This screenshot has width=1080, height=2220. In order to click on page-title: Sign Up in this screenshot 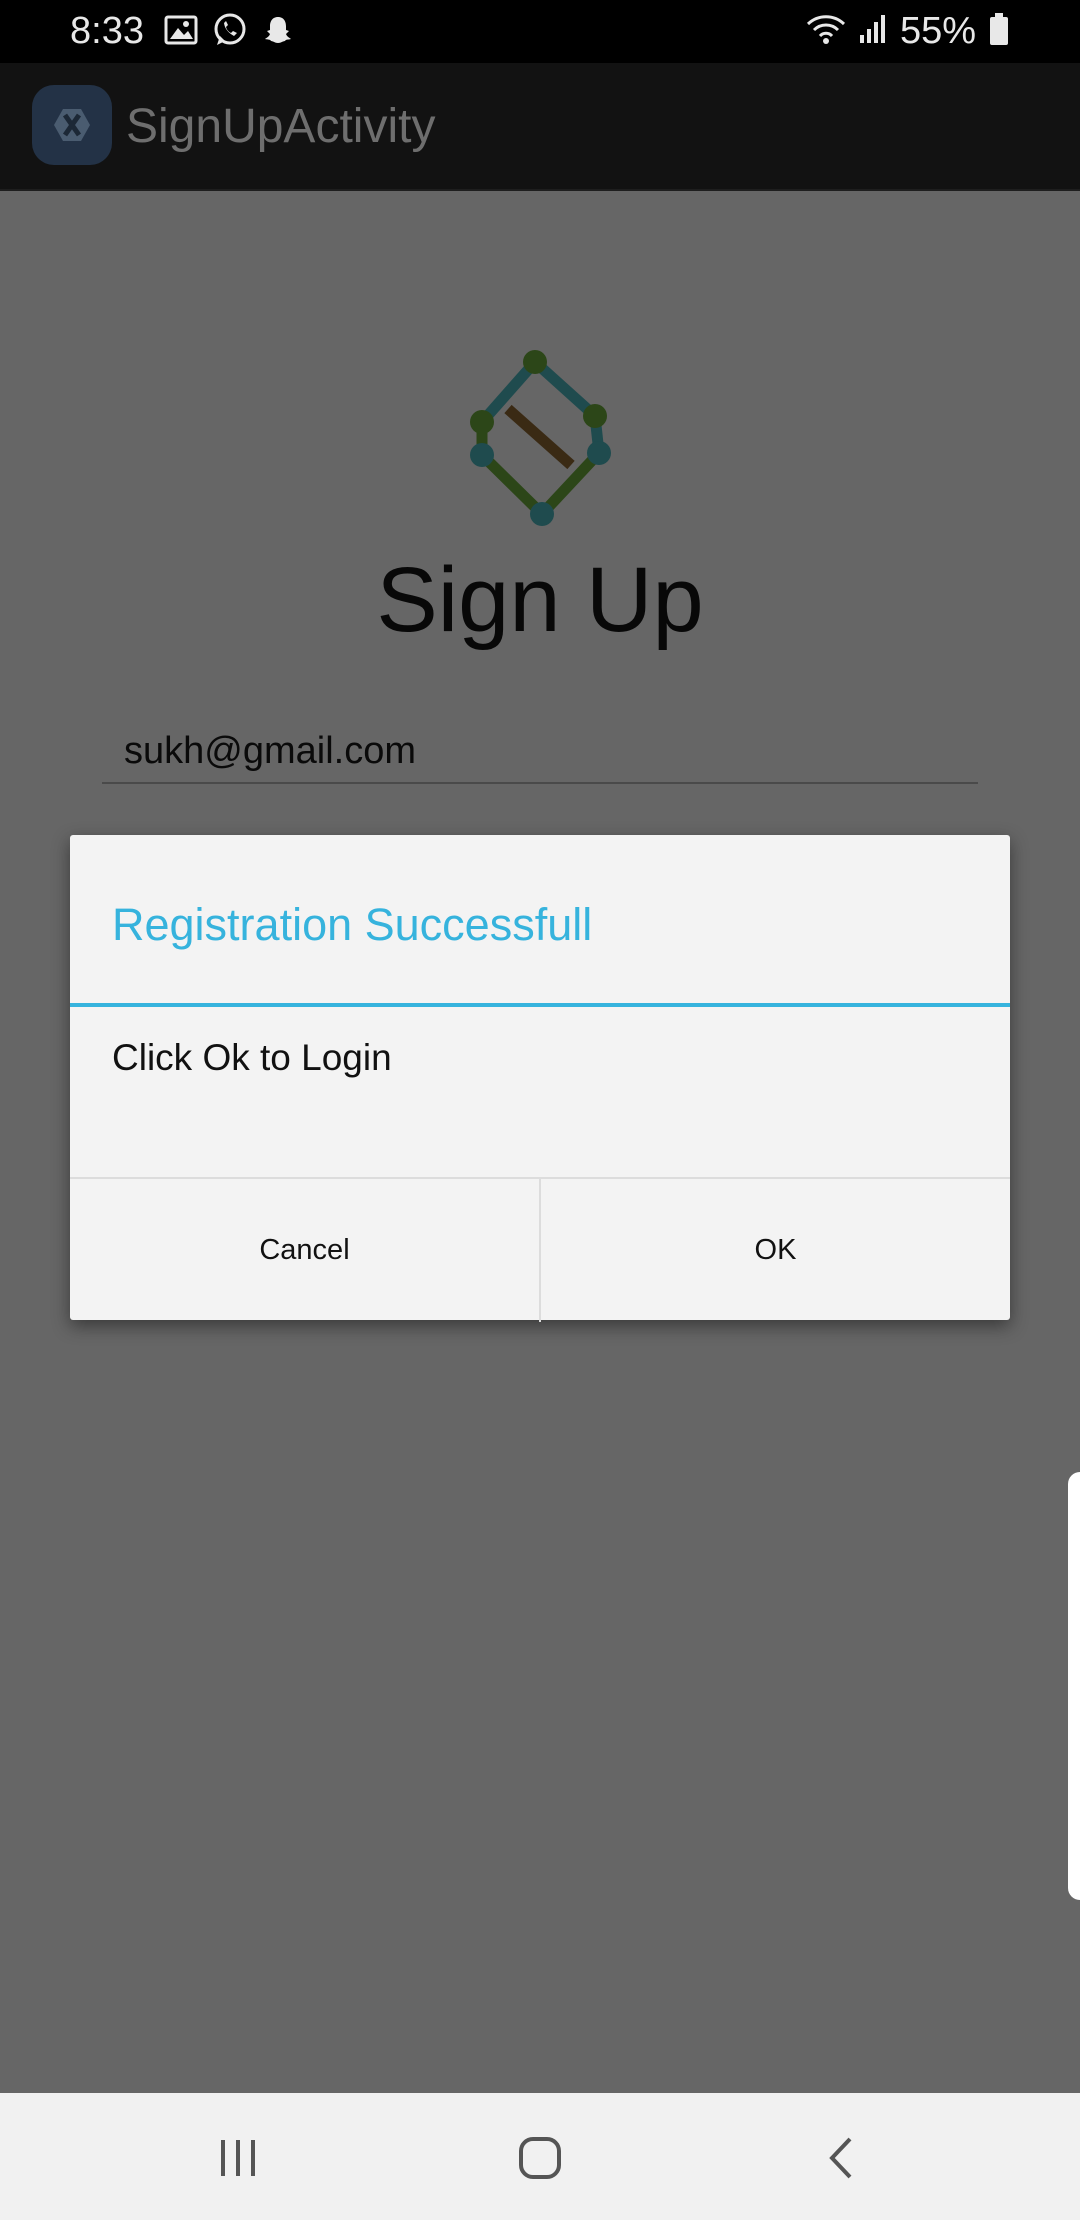, I will do `click(540, 600)`.